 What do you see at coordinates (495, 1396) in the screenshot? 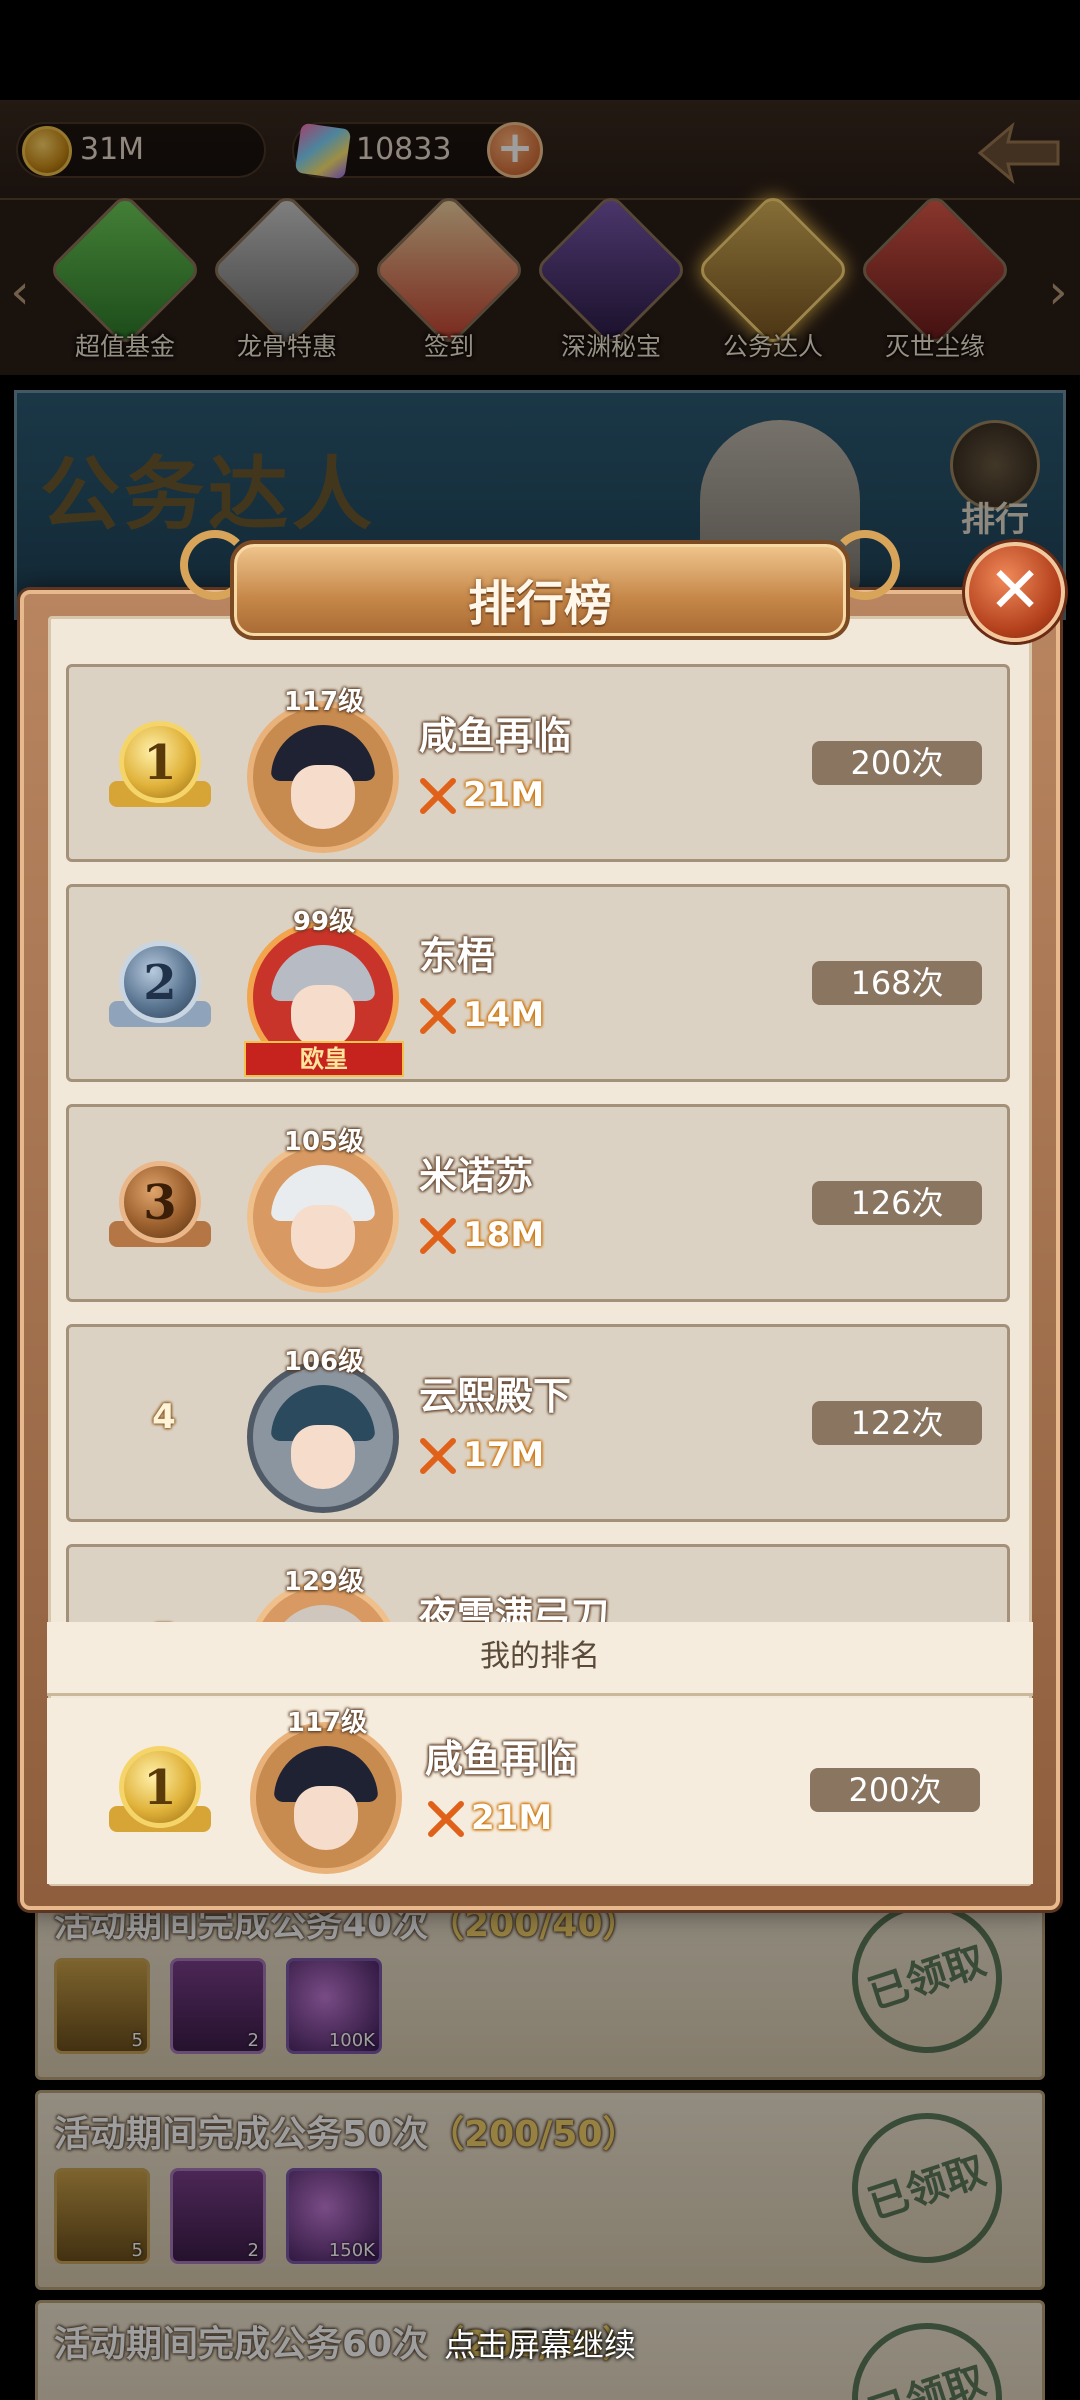
I see `player-name: 云熙殿下` at bounding box center [495, 1396].